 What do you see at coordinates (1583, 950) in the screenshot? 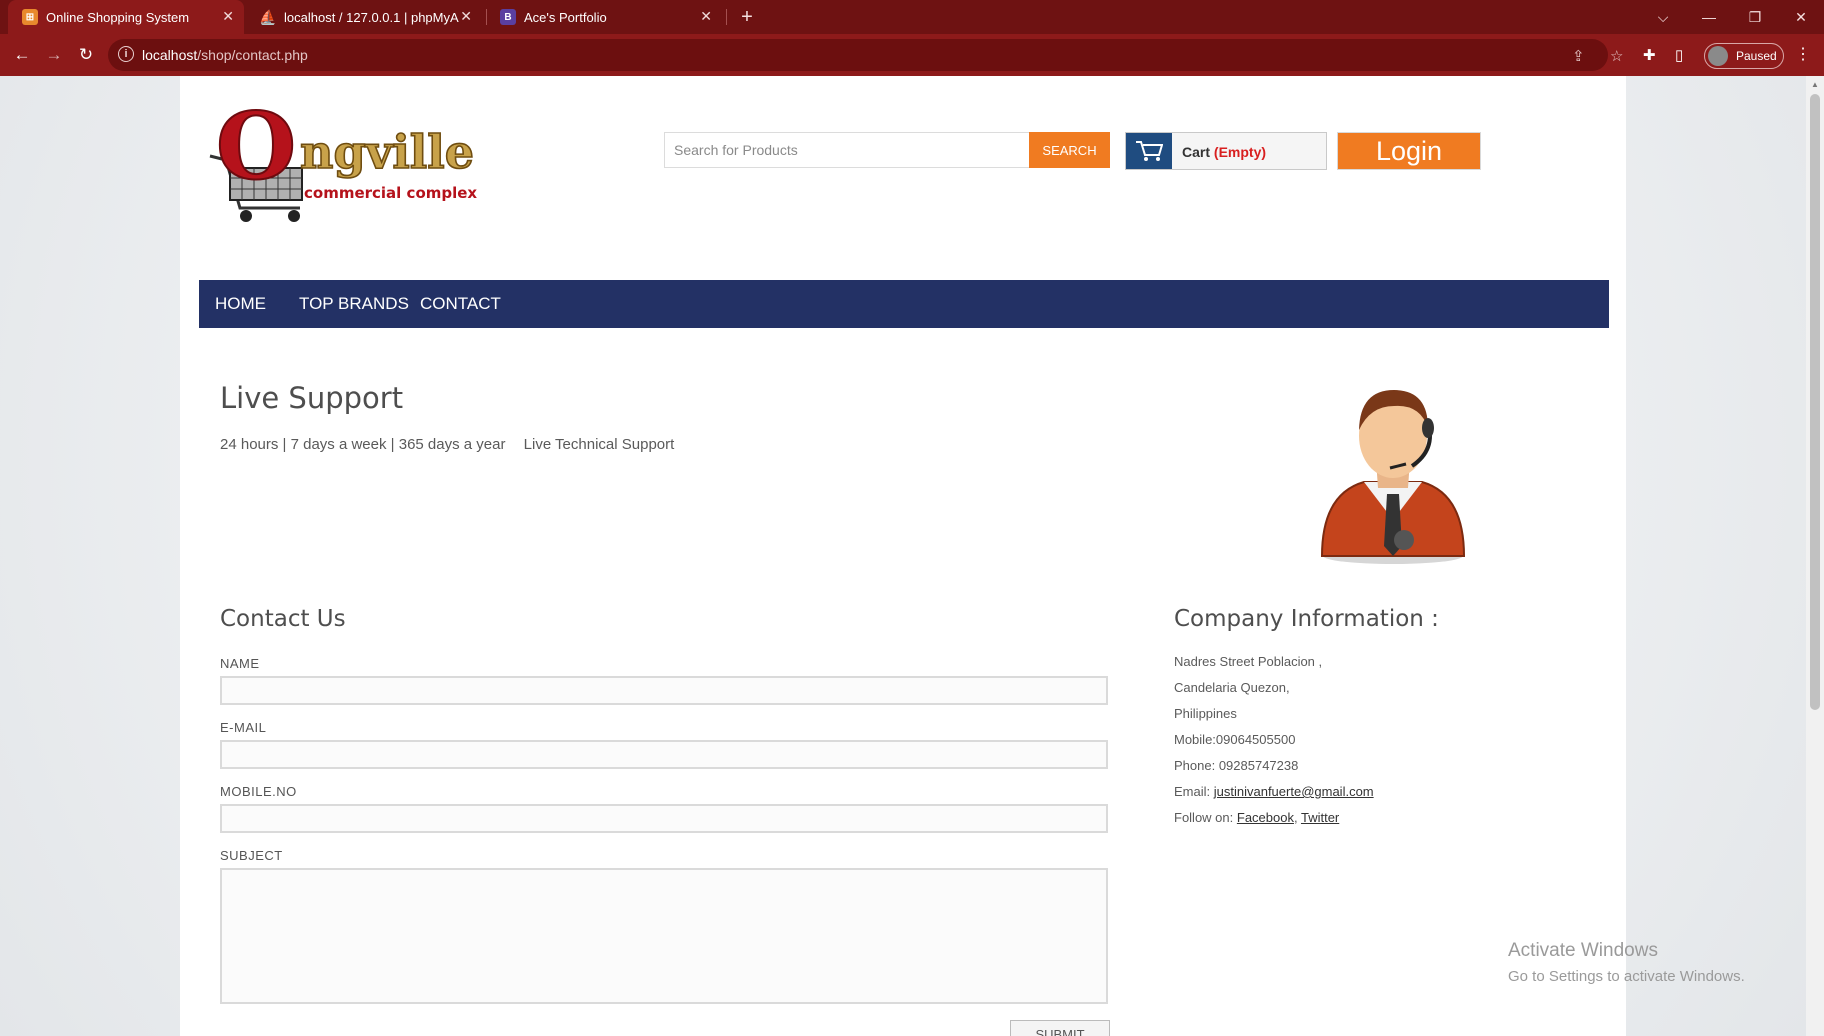
I see `watermark-line-1: Activate Windows` at bounding box center [1583, 950].